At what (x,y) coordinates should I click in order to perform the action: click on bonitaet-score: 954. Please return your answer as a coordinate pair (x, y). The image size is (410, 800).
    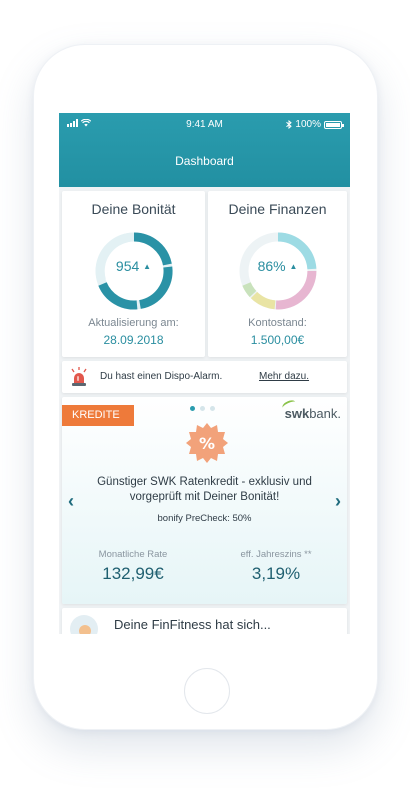
    Looking at the image, I should click on (127, 266).